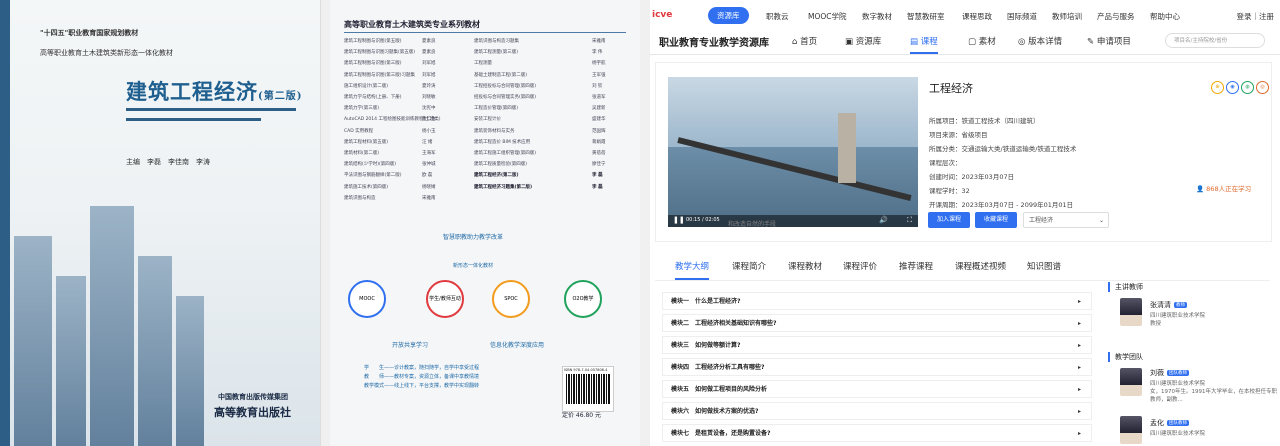  Describe the element at coordinates (496, 41) in the screenshot. I see `book-list-cell: 建筑识图与构造习题集` at that location.